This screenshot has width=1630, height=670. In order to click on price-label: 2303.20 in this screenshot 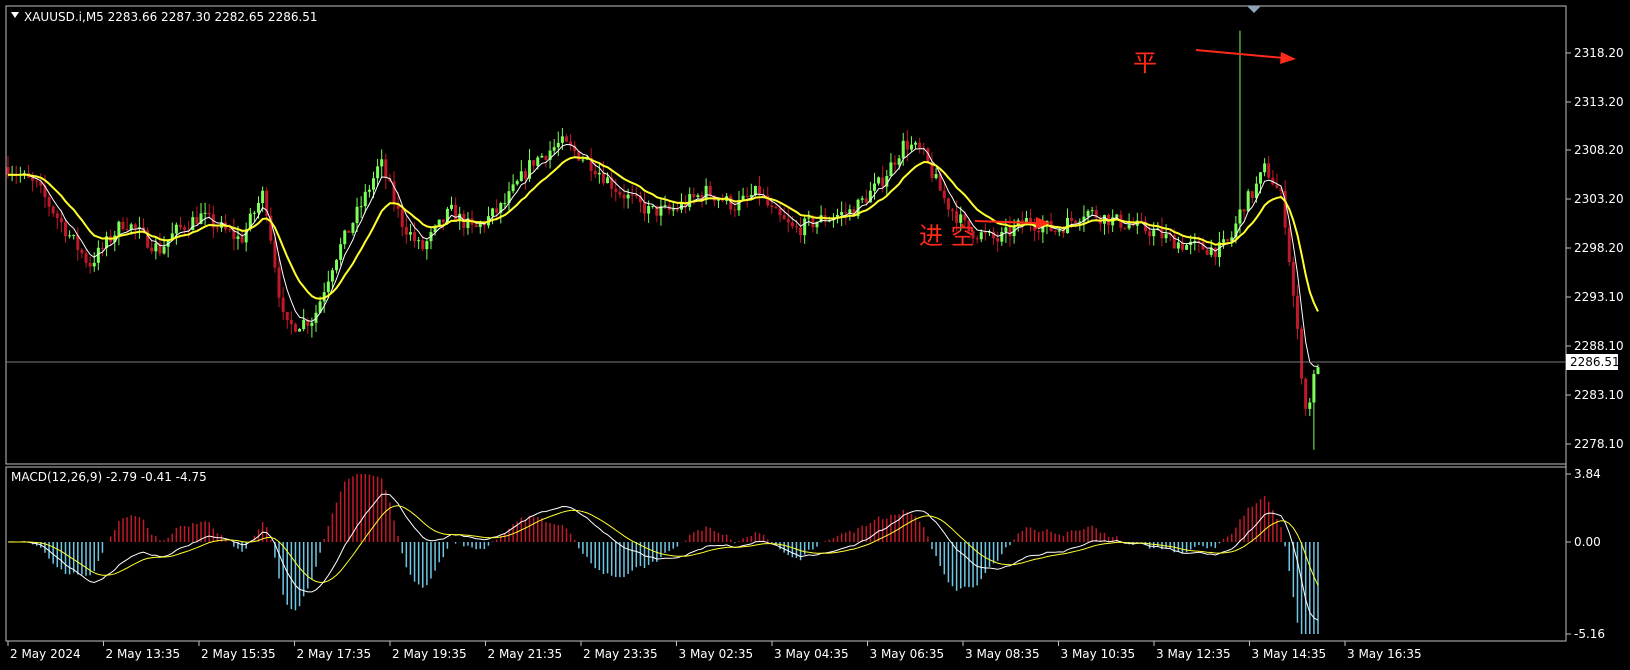, I will do `click(1599, 199)`.